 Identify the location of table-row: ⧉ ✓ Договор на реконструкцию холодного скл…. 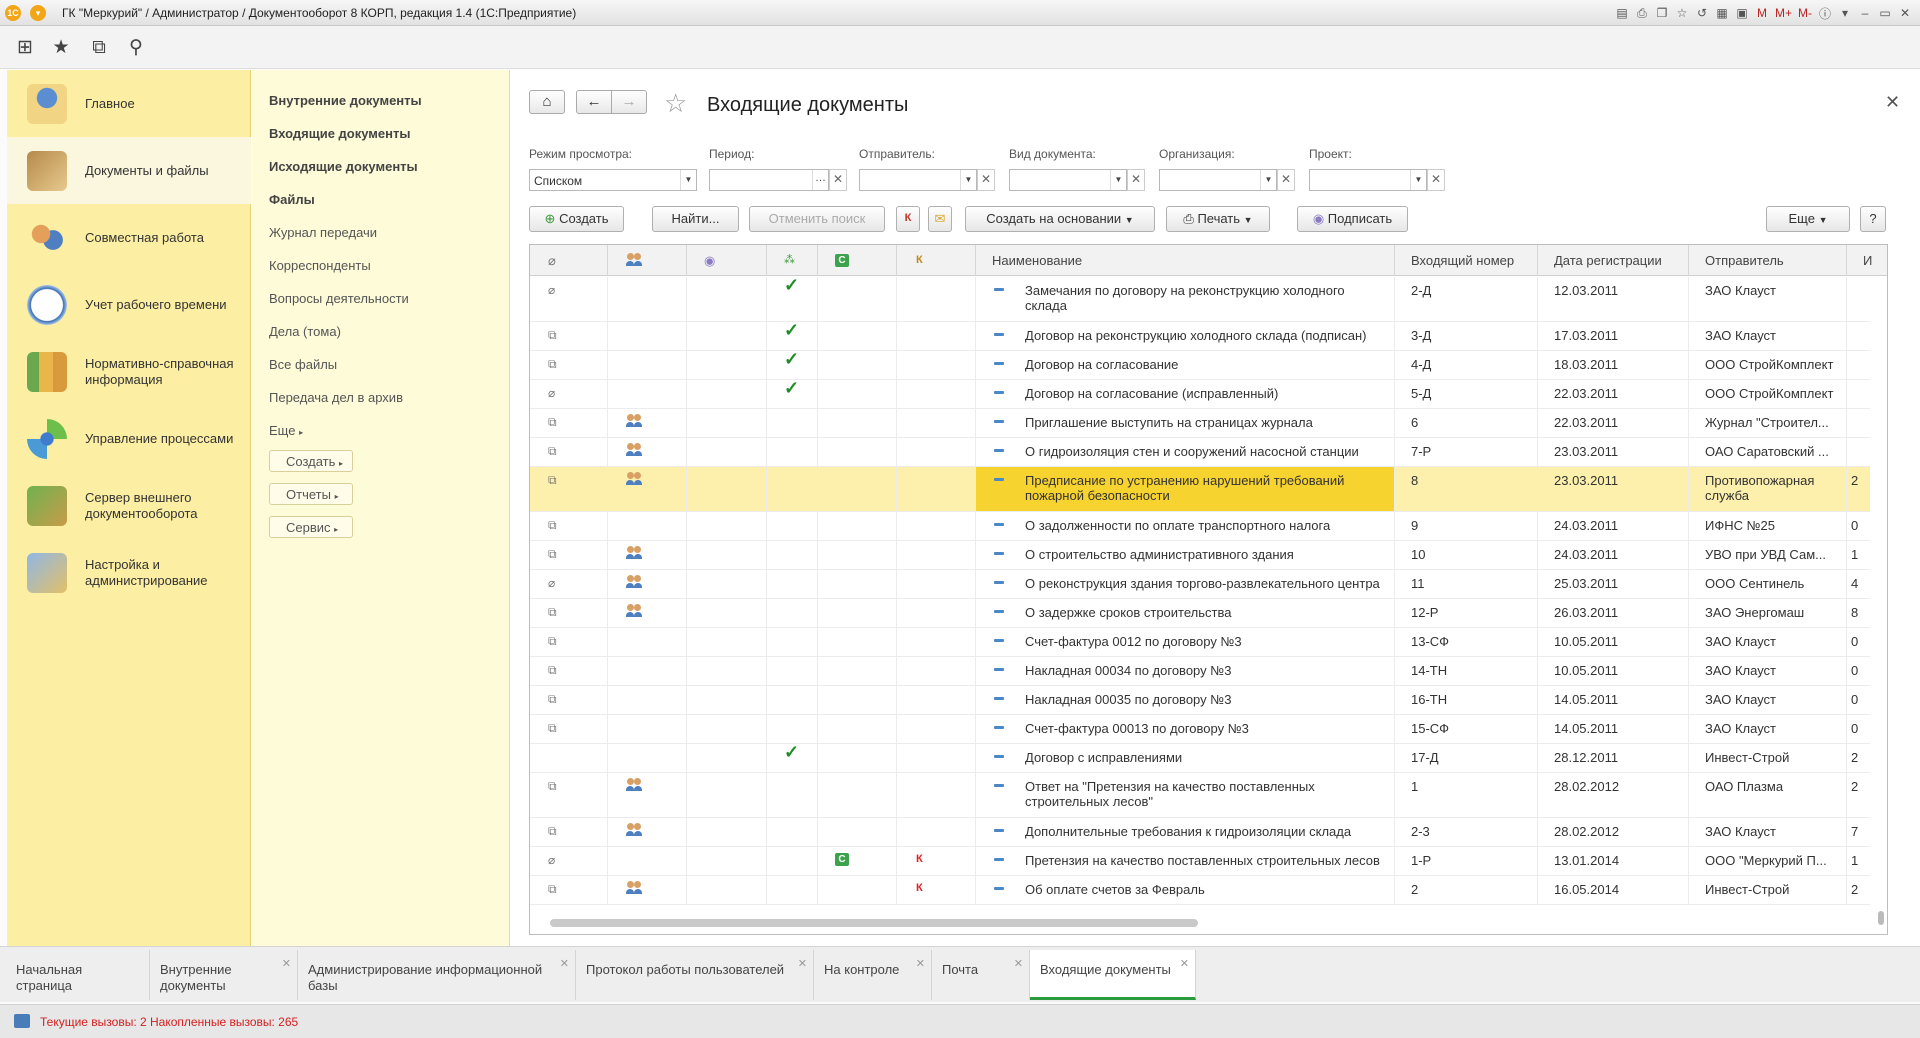
(1200, 336).